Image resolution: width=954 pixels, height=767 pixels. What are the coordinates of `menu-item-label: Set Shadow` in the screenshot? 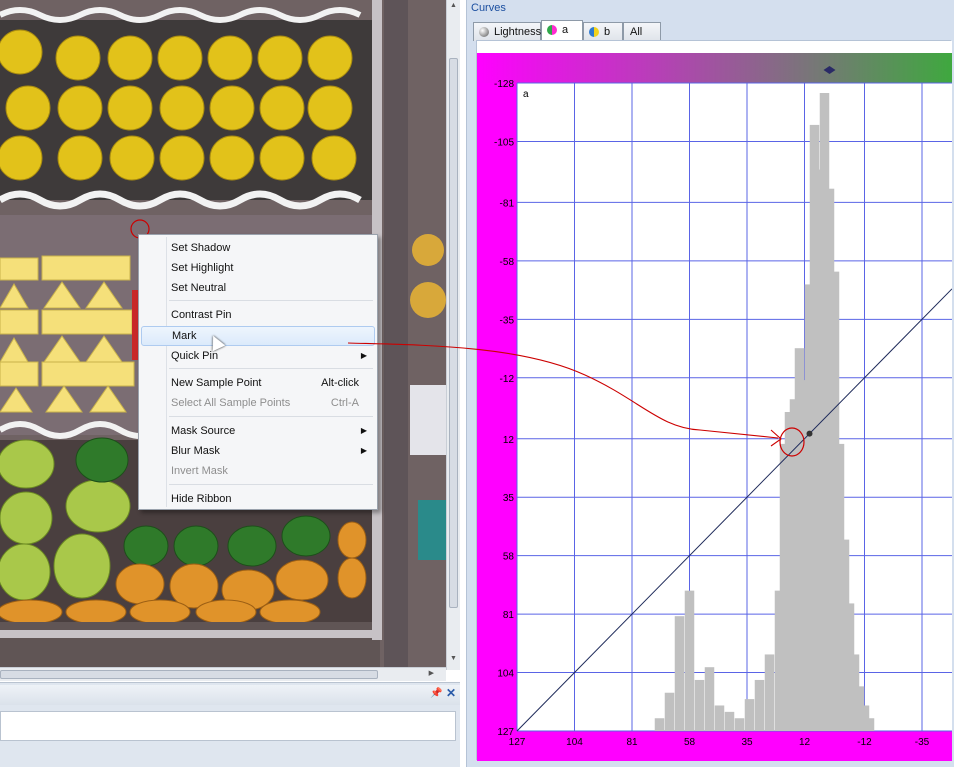 It's located at (201, 248).